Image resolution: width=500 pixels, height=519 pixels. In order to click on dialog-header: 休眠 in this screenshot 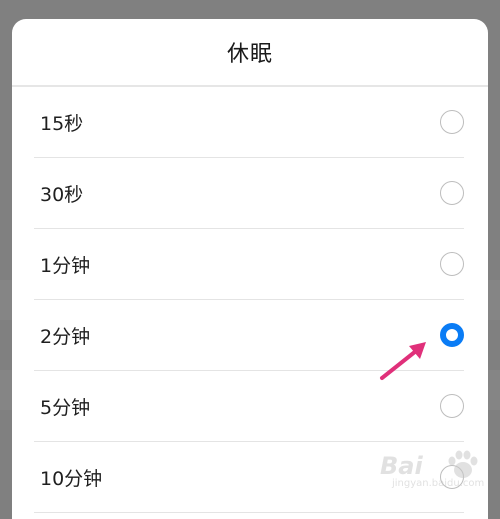, I will do `click(250, 53)`.